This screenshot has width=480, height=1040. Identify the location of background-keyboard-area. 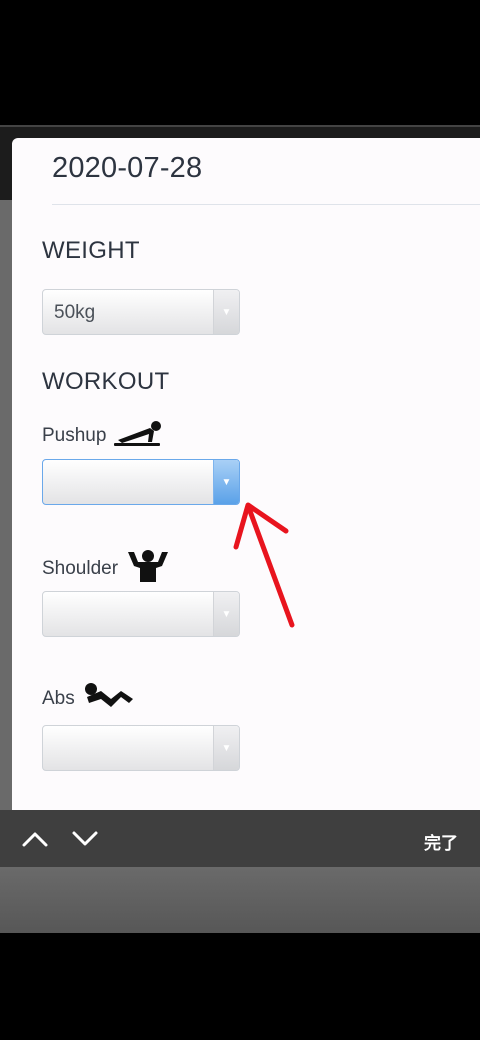
(240, 900).